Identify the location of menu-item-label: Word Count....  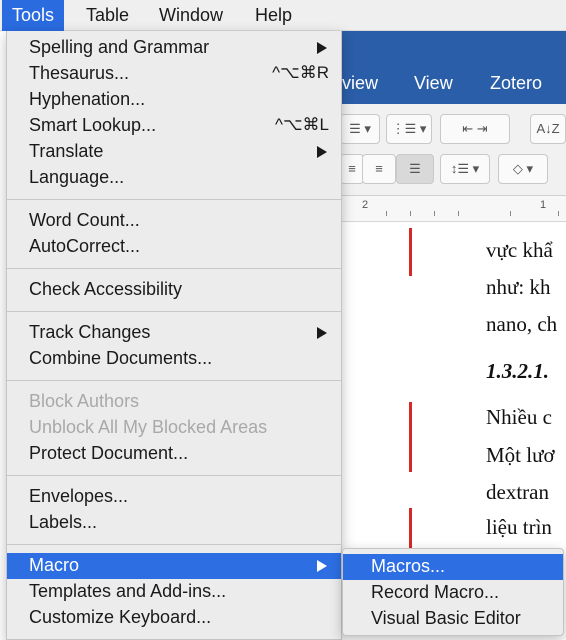
(84, 220).